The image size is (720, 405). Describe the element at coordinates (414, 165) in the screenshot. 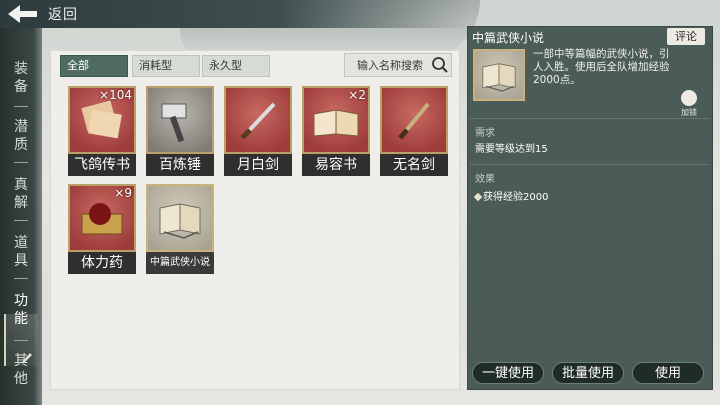

I see `item-name: 无名剑` at that location.